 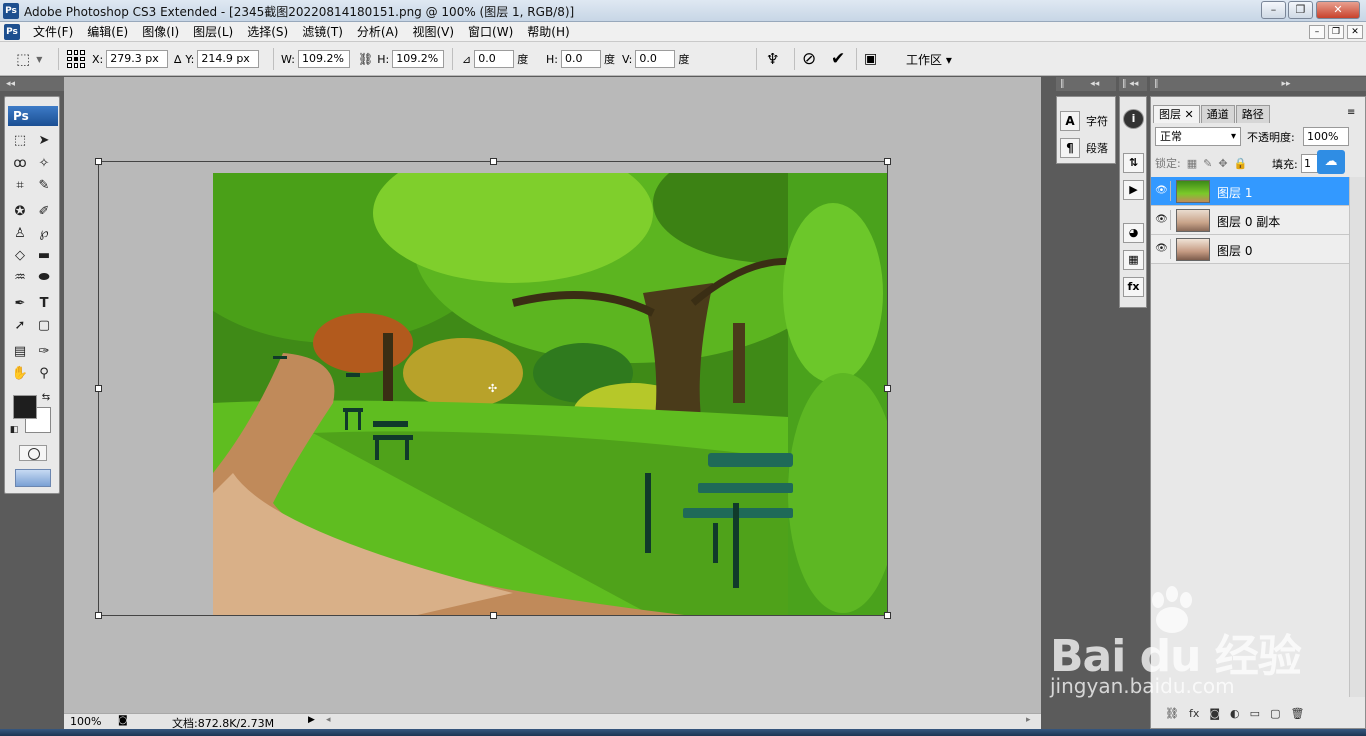 I want to click on menu-edit: 编辑(E), so click(x=107, y=32).